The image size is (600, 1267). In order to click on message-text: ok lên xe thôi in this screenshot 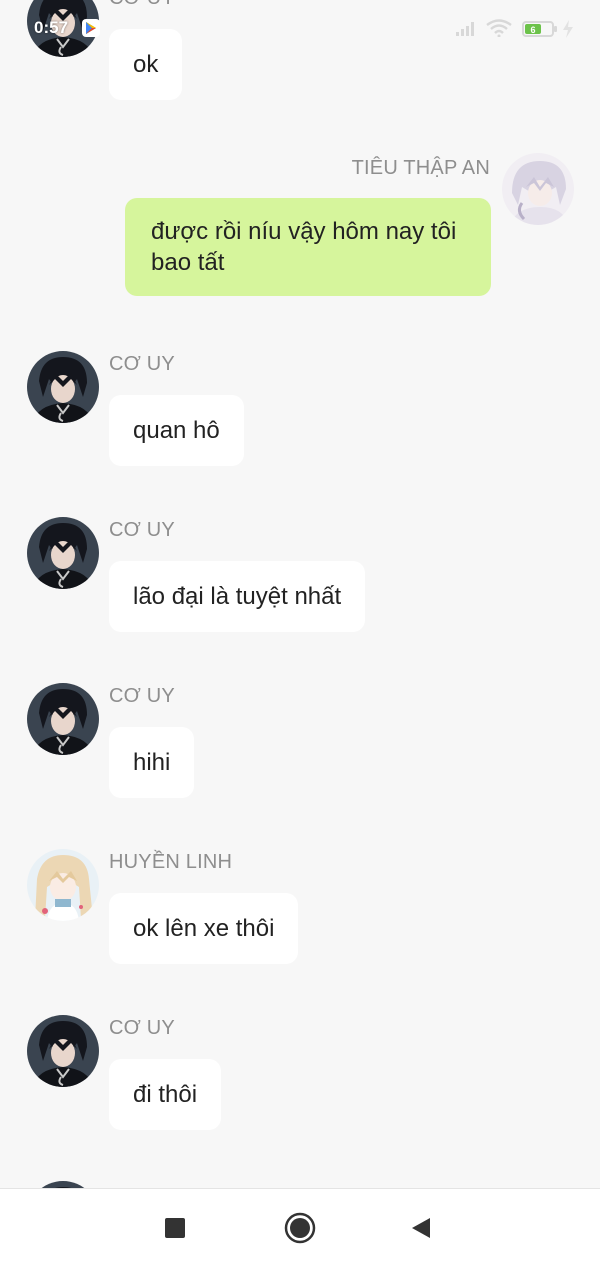, I will do `click(204, 928)`.